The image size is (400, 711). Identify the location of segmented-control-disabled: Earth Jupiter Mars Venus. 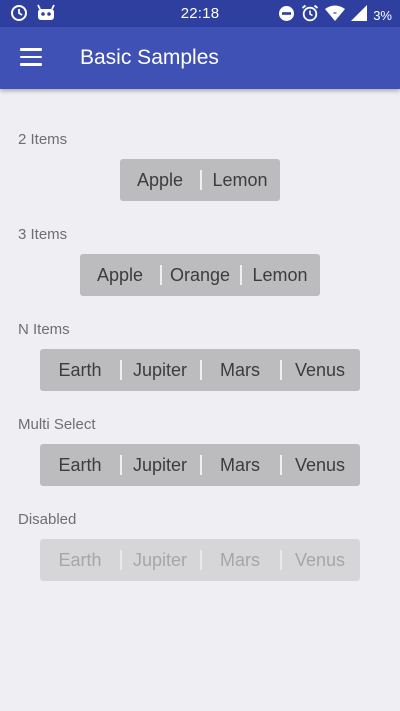
(200, 560).